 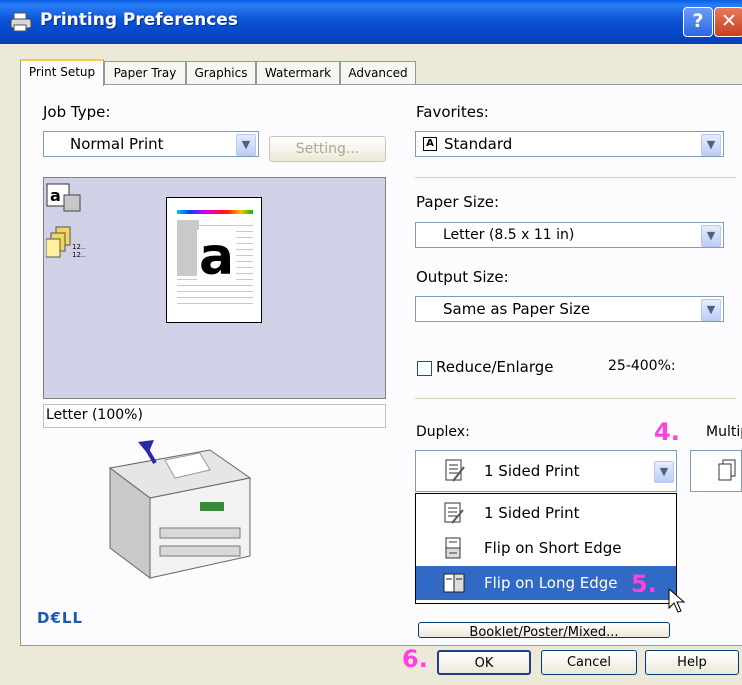 I want to click on duplex-select: 1 Sided Print ▼, so click(x=546, y=471).